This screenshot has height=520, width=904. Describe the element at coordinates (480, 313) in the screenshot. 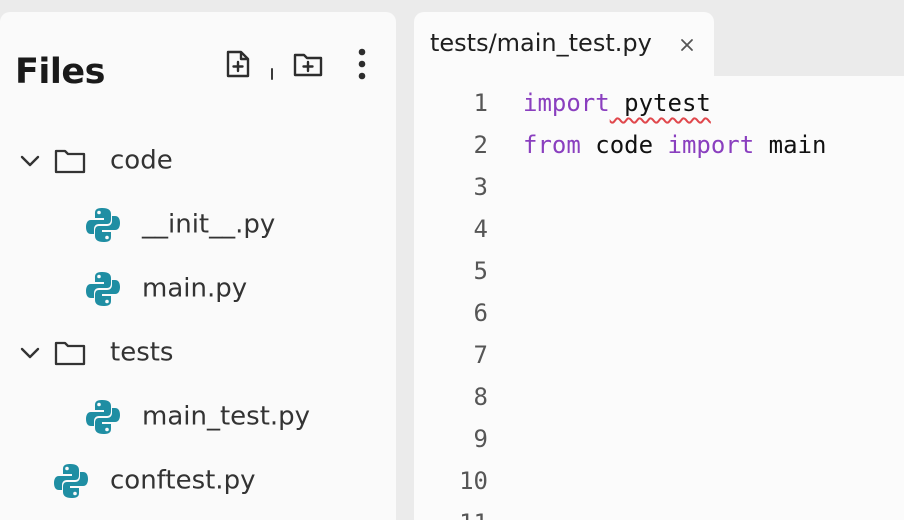

I see `line-number: 6` at that location.